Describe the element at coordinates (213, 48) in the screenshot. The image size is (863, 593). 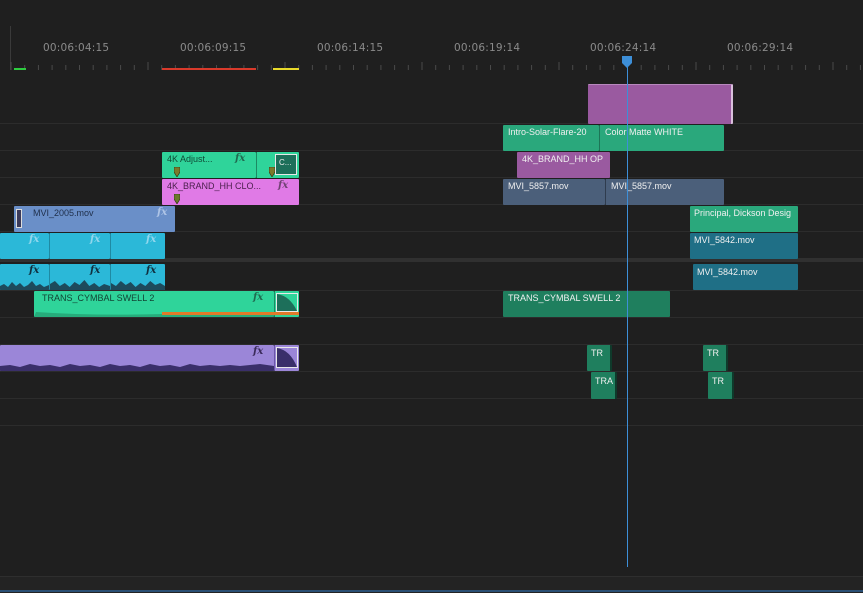
I see `ruler-timecode: 00:06:09:15` at that location.